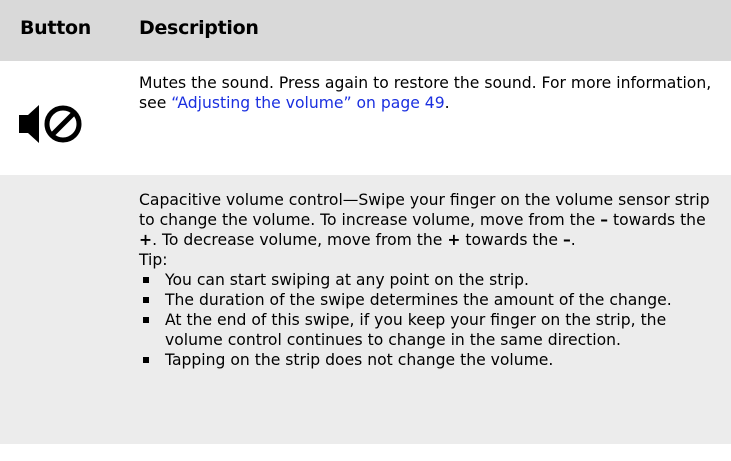 The width and height of the screenshot is (731, 461). What do you see at coordinates (511, 240) in the screenshot?
I see `volume-text-4: towards the` at bounding box center [511, 240].